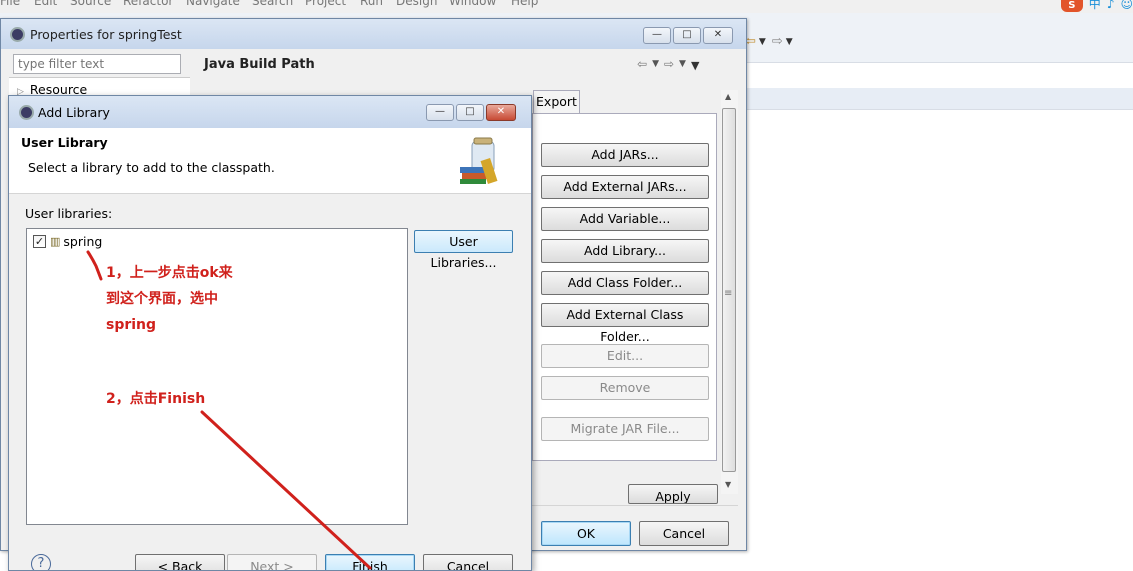 This screenshot has width=1133, height=571. Describe the element at coordinates (55, 241) in the screenshot. I see `library-icon: ▥` at that location.